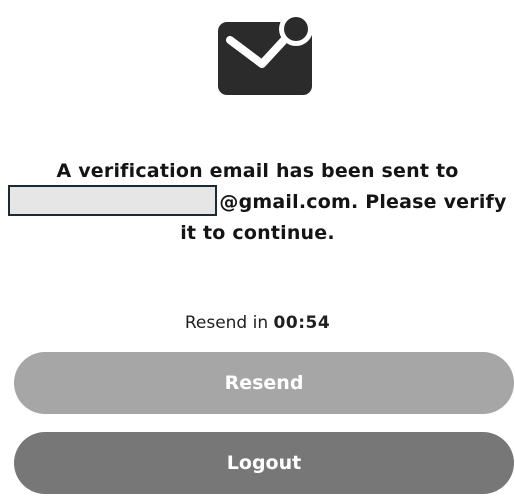 The image size is (515, 496). I want to click on message-line-3: it to continue., so click(257, 233).